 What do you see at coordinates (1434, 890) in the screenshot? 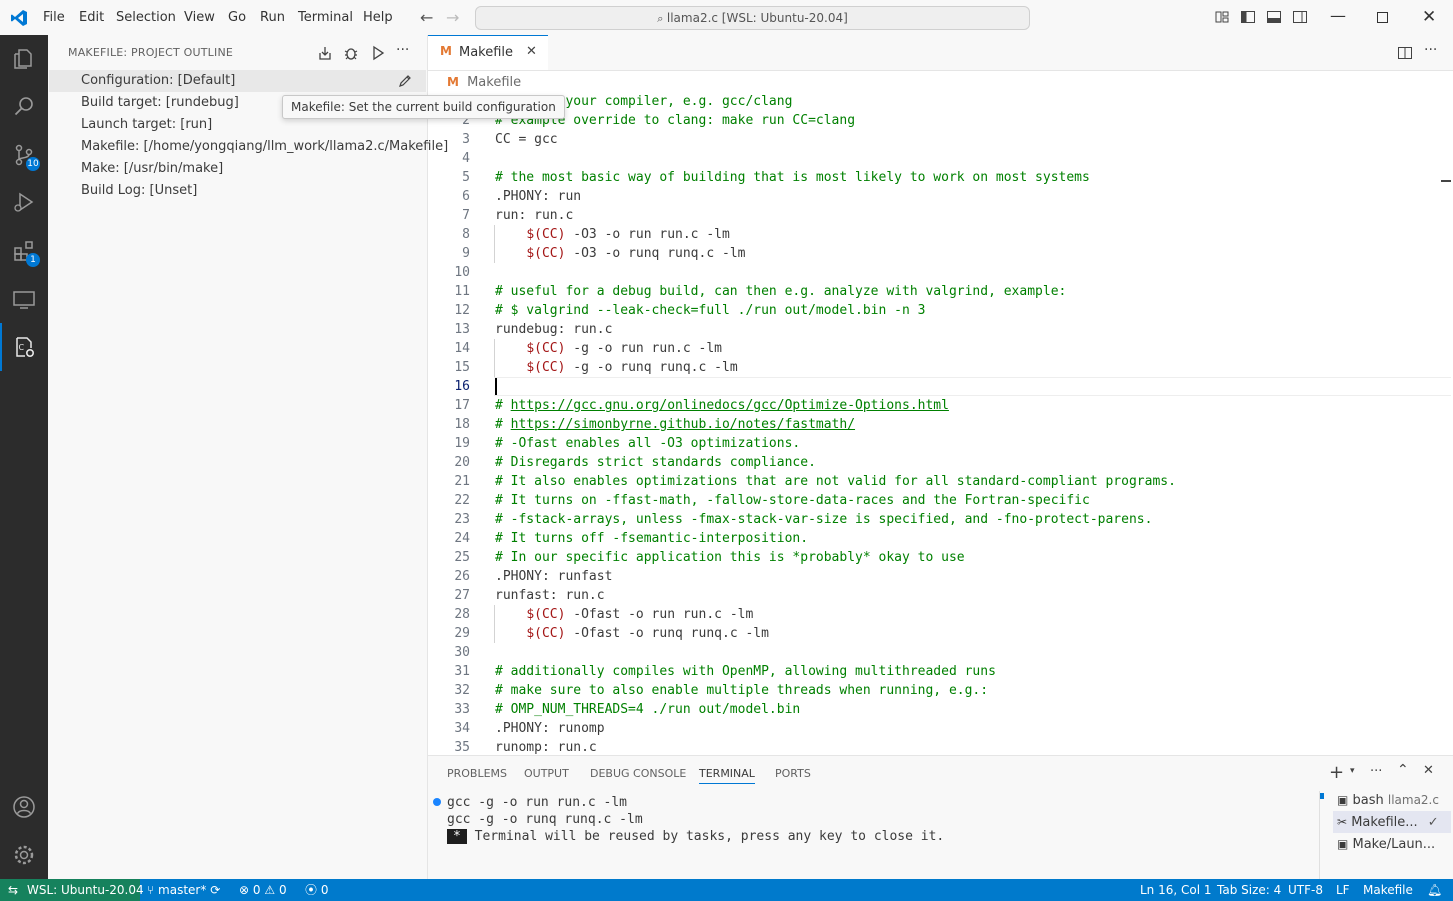
I see `notifications-bell-icon: 🔔︎` at bounding box center [1434, 890].